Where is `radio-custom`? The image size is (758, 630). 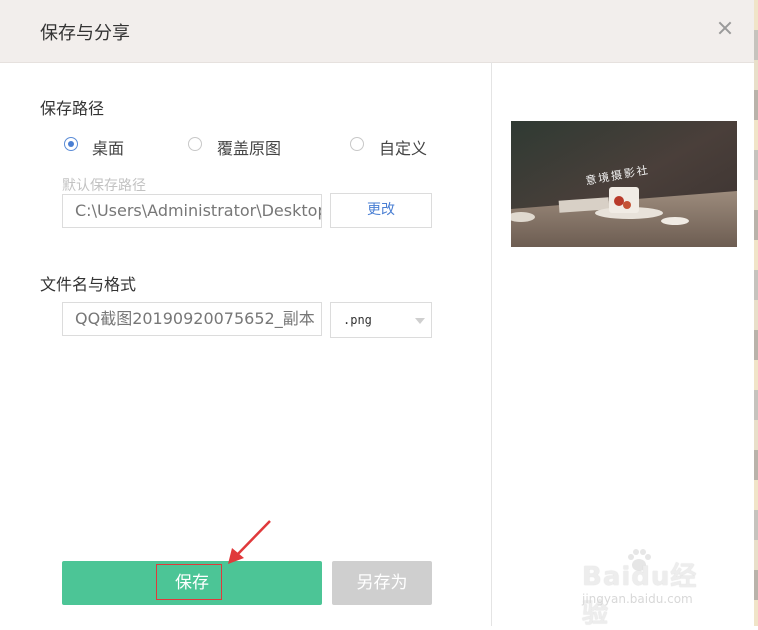 radio-custom is located at coordinates (357, 144).